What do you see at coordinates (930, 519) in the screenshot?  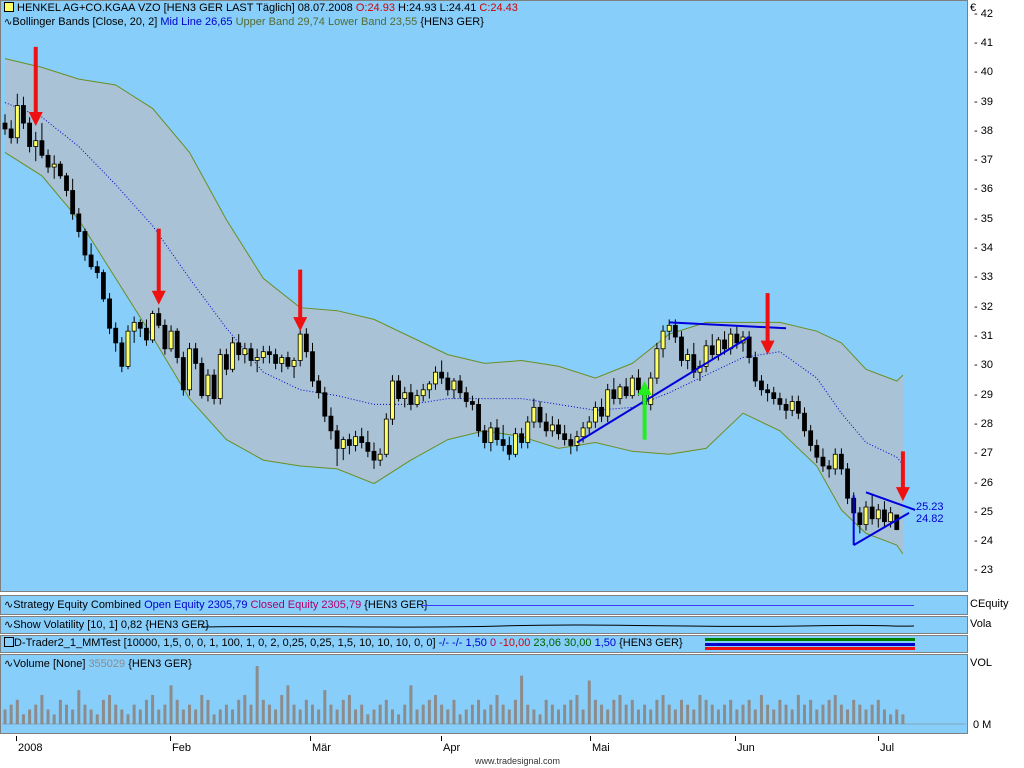 I see `price-label-lower: 24.82` at bounding box center [930, 519].